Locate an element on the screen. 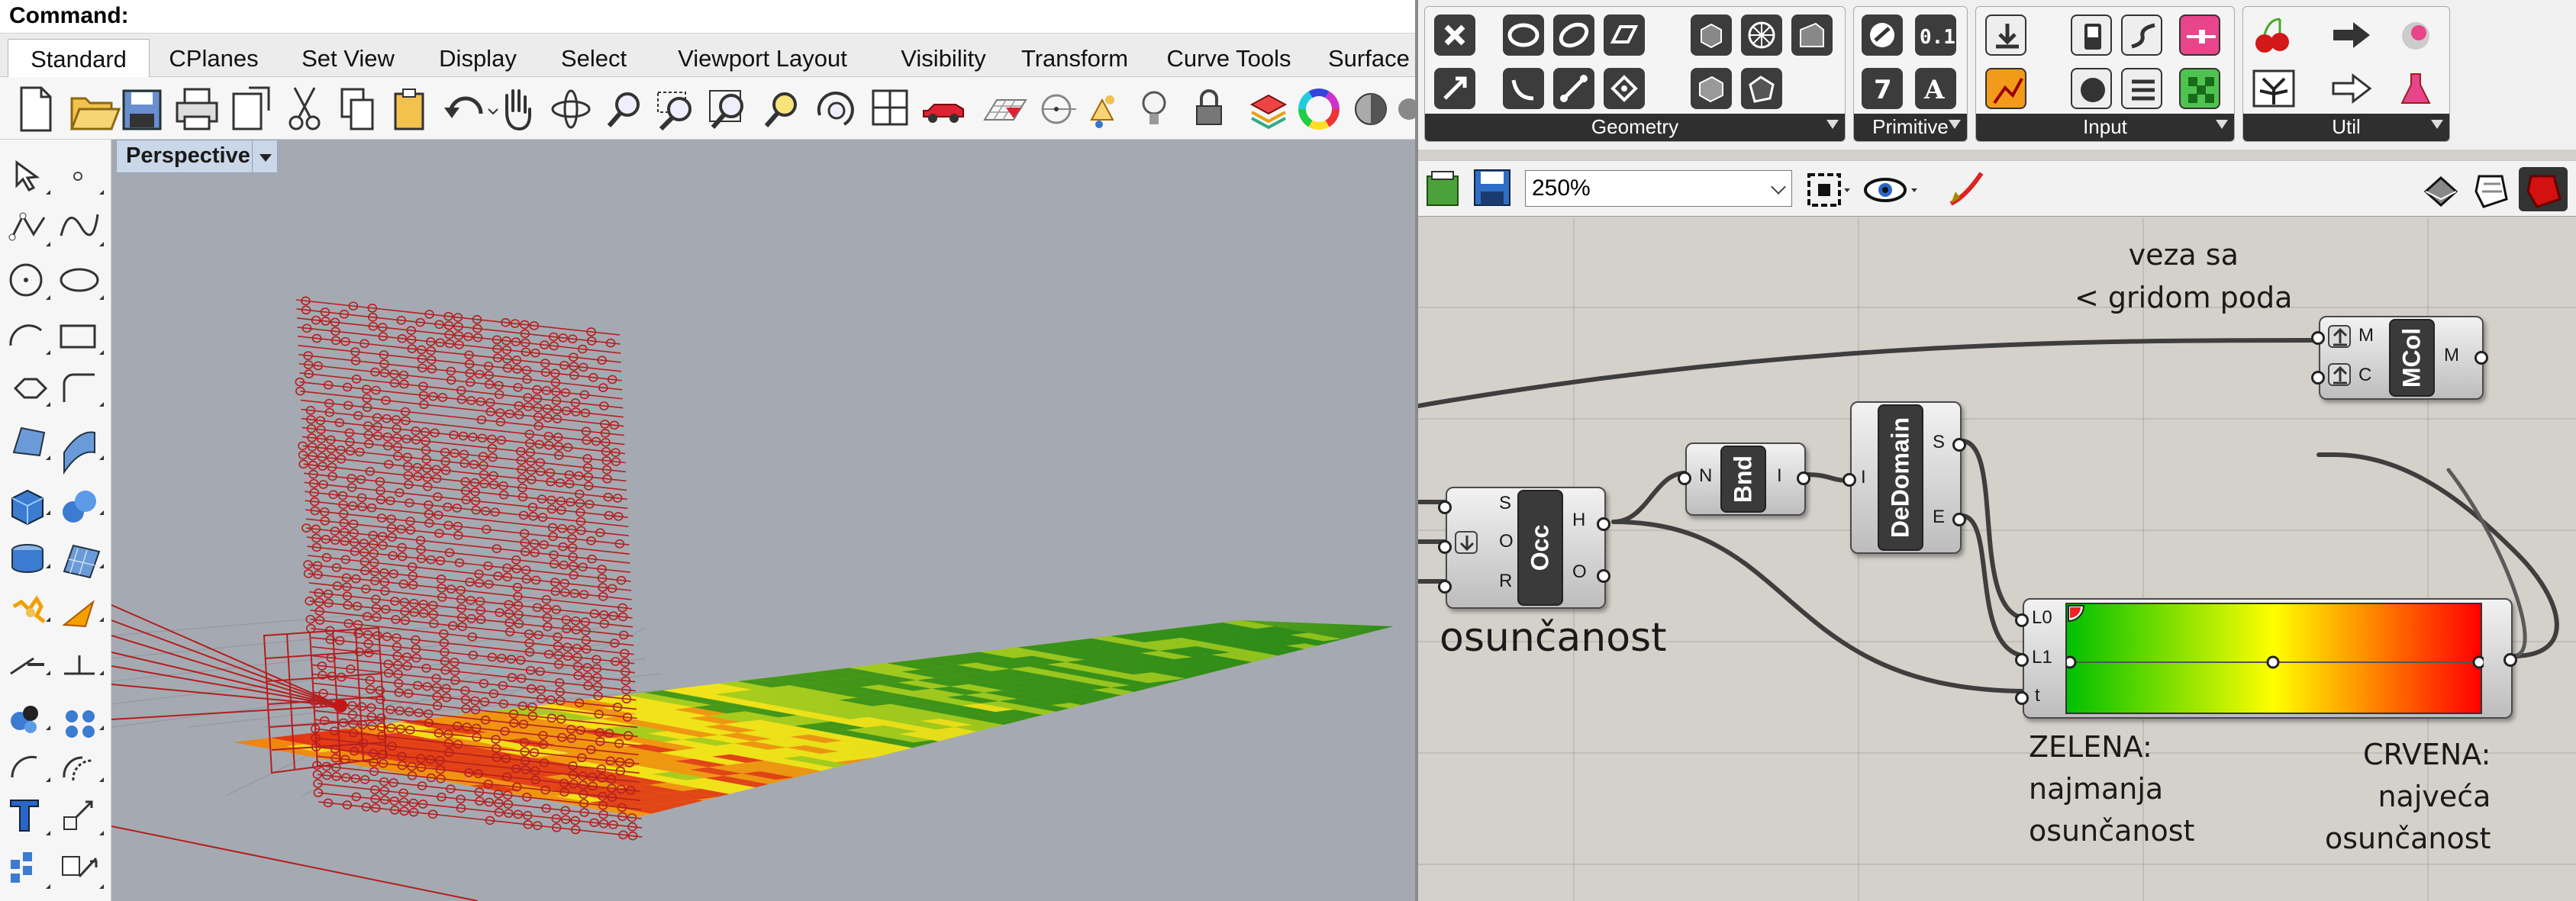 Image resolution: width=2576 pixels, height=901 pixels. input-s: S is located at coordinates (1505, 504).